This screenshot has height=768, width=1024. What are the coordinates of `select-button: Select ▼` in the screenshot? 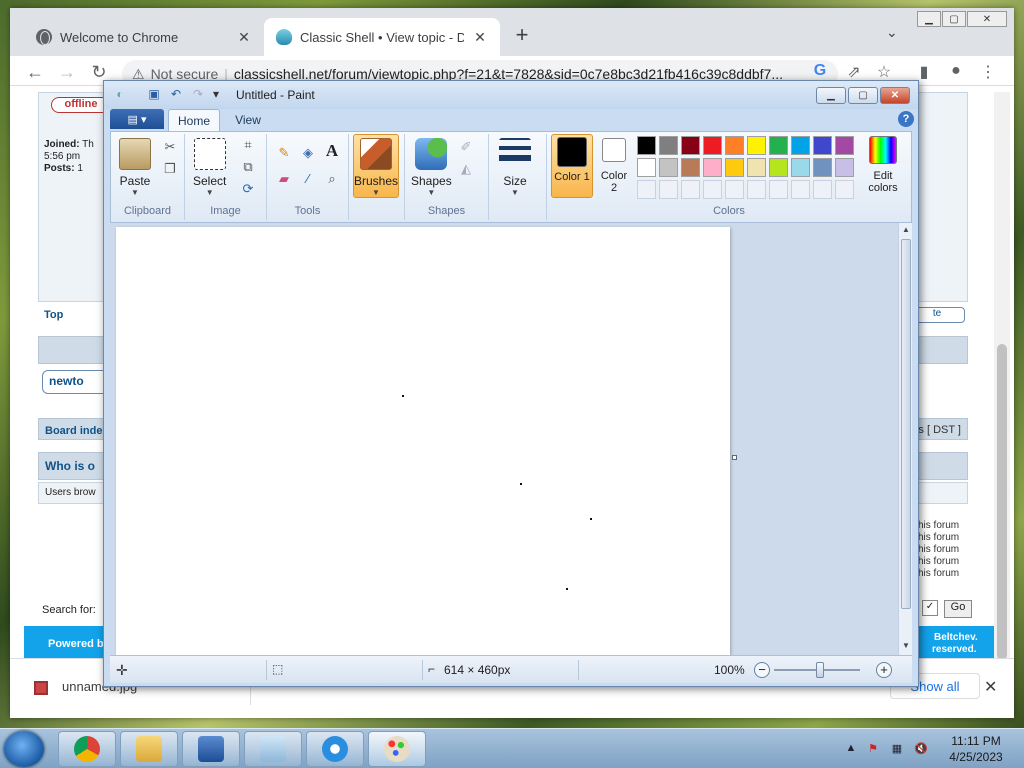 It's located at (209, 167).